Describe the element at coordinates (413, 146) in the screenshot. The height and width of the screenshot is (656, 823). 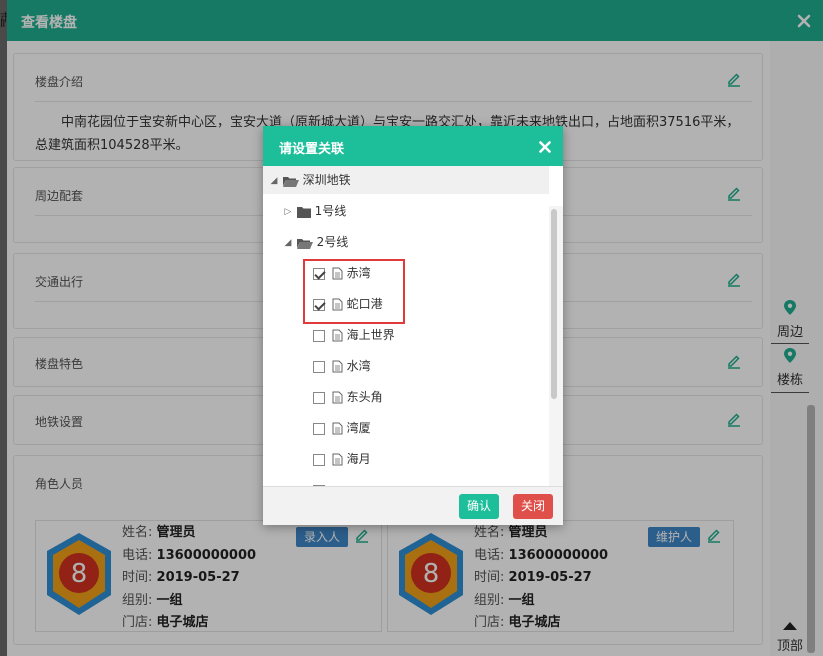
I see `dialog-header: 请设置关联` at that location.